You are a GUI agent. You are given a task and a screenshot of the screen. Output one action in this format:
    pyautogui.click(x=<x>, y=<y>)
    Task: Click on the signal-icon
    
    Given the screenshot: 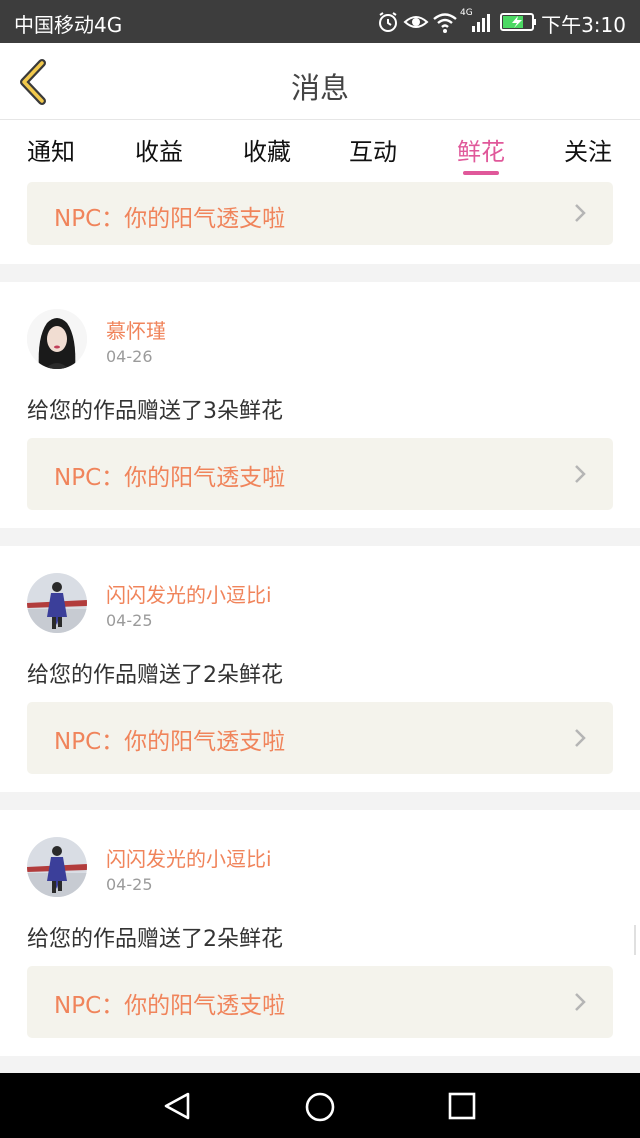 What is the action you would take?
    pyautogui.click(x=481, y=23)
    